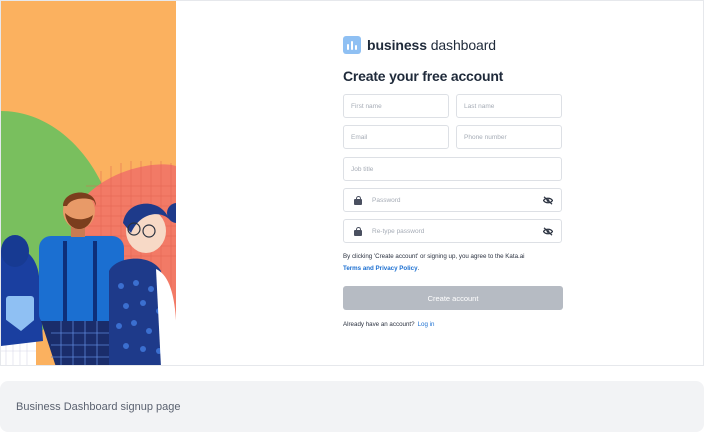 The width and height of the screenshot is (704, 432). I want to click on terms-privacy-link: Terms and Privacy Policy, so click(380, 268).